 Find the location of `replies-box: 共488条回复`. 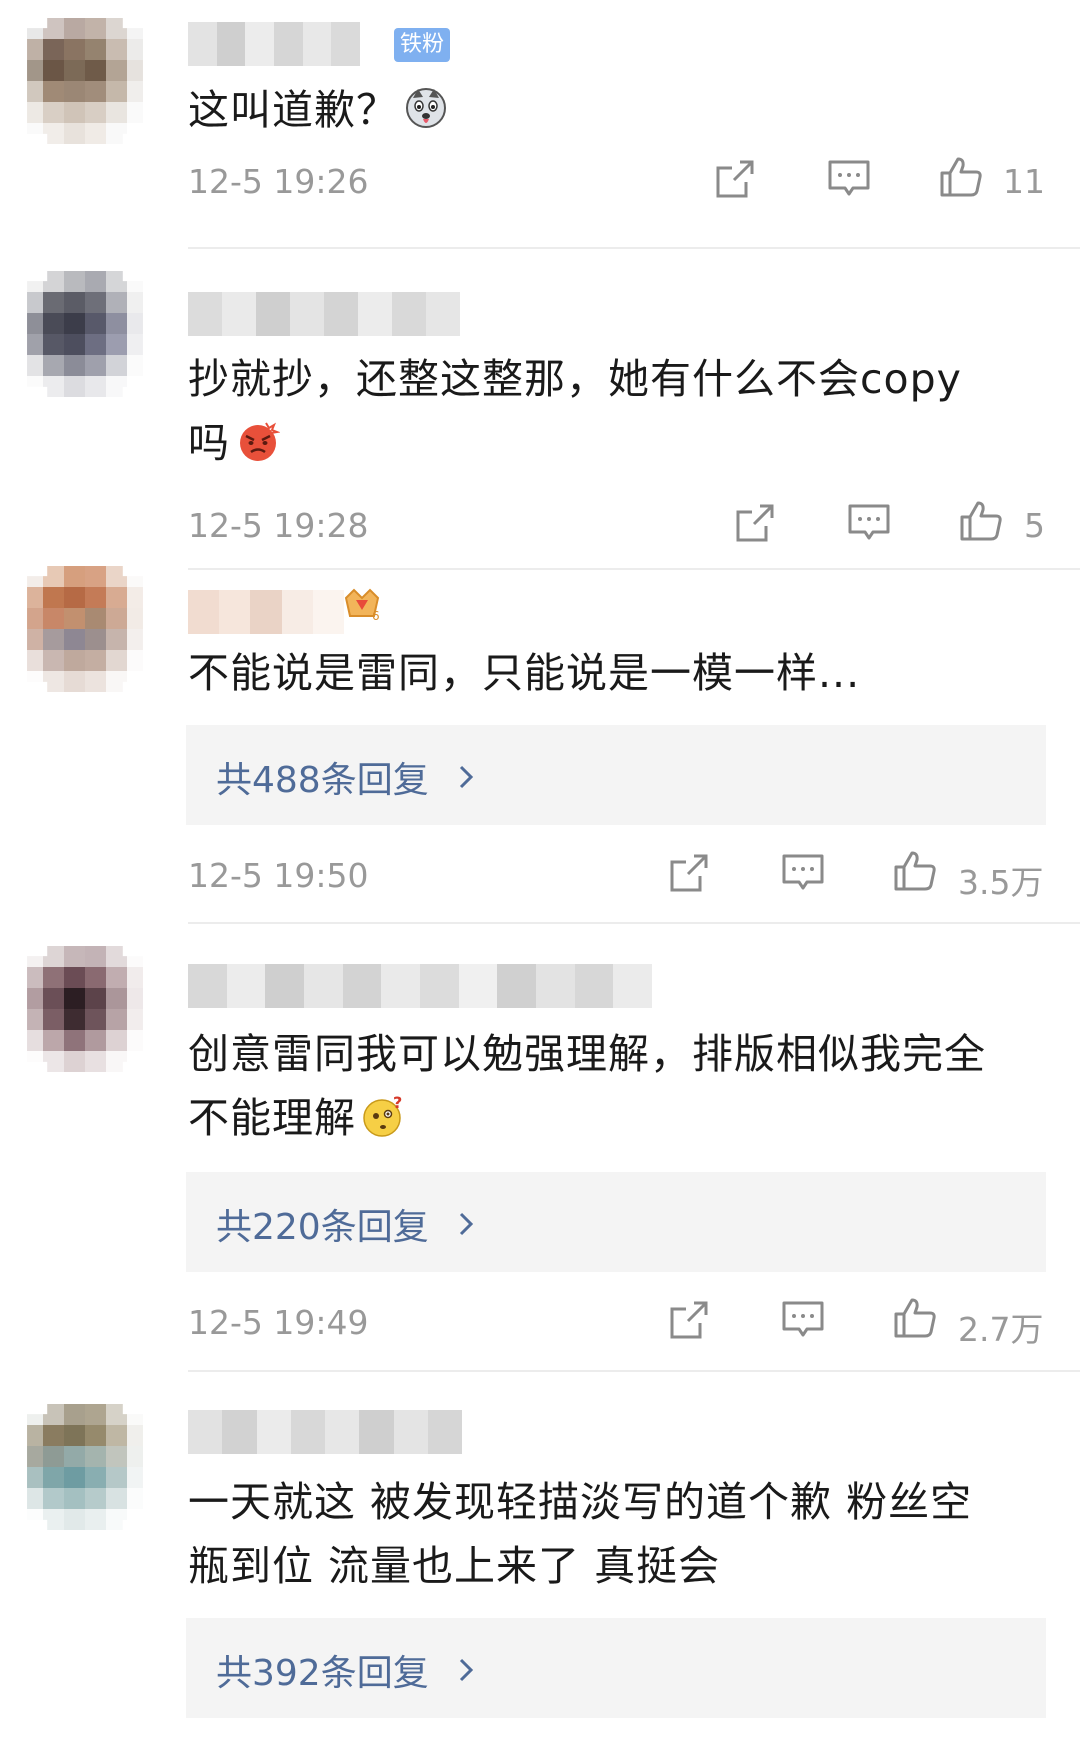

replies-box: 共488条回复 is located at coordinates (616, 775).